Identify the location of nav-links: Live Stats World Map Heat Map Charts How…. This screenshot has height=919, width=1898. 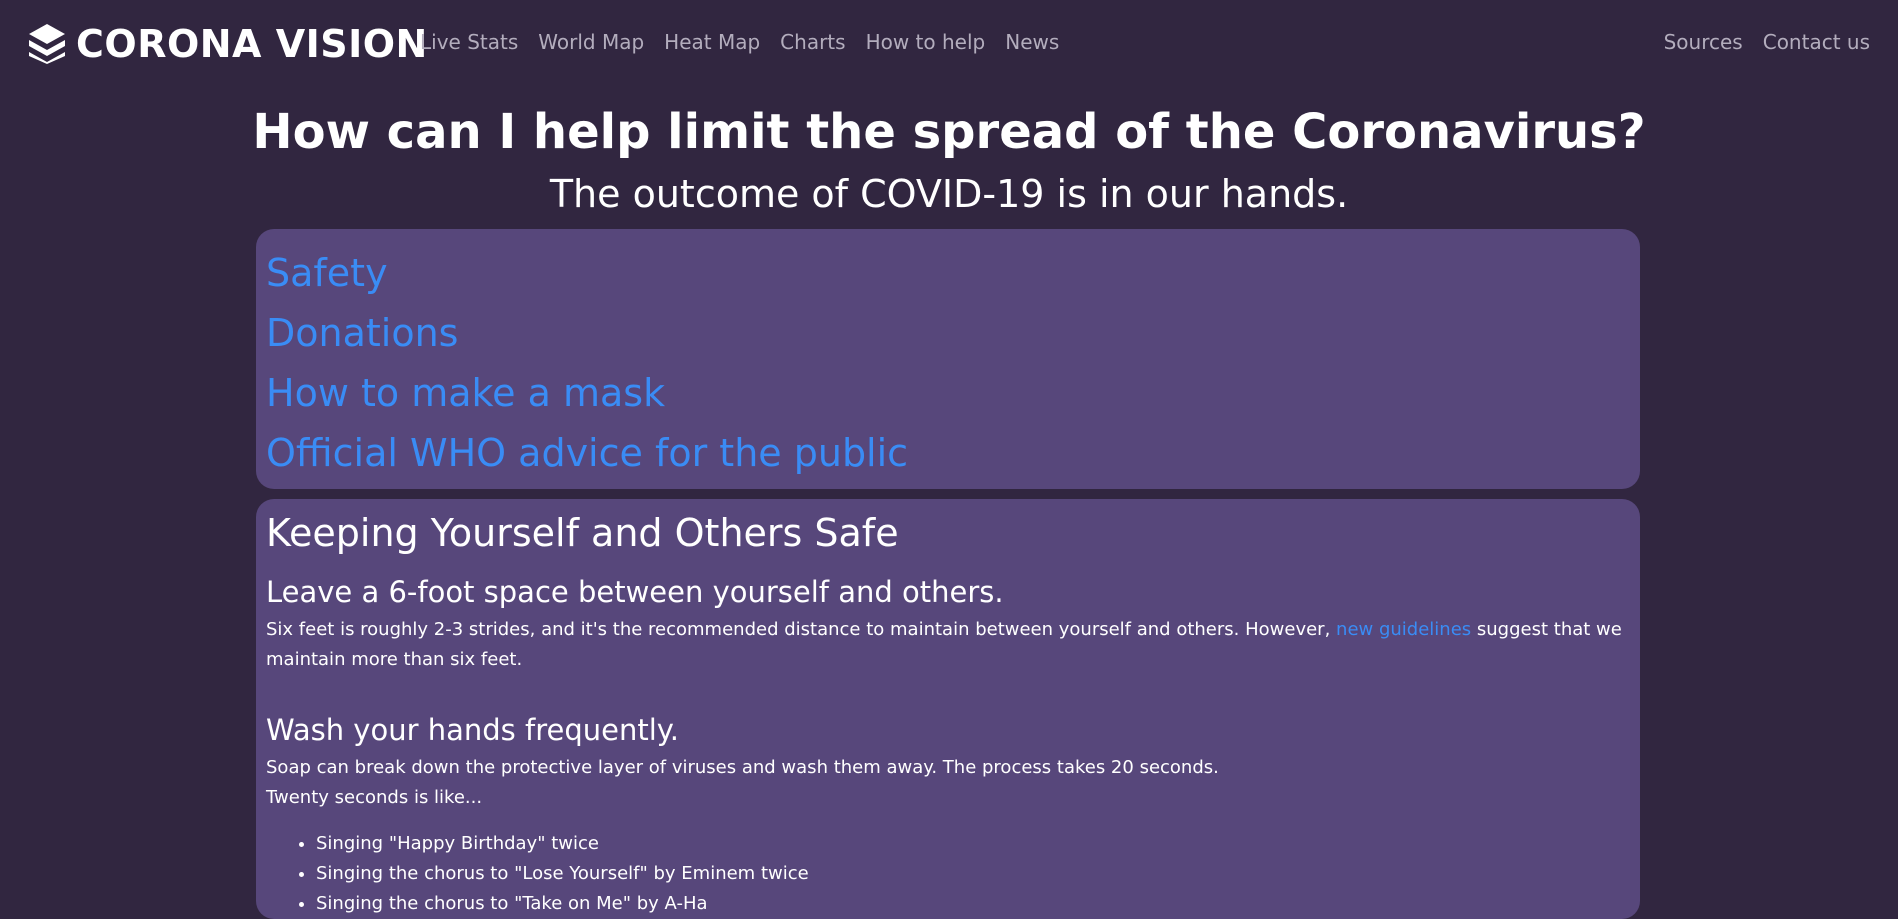
(739, 42).